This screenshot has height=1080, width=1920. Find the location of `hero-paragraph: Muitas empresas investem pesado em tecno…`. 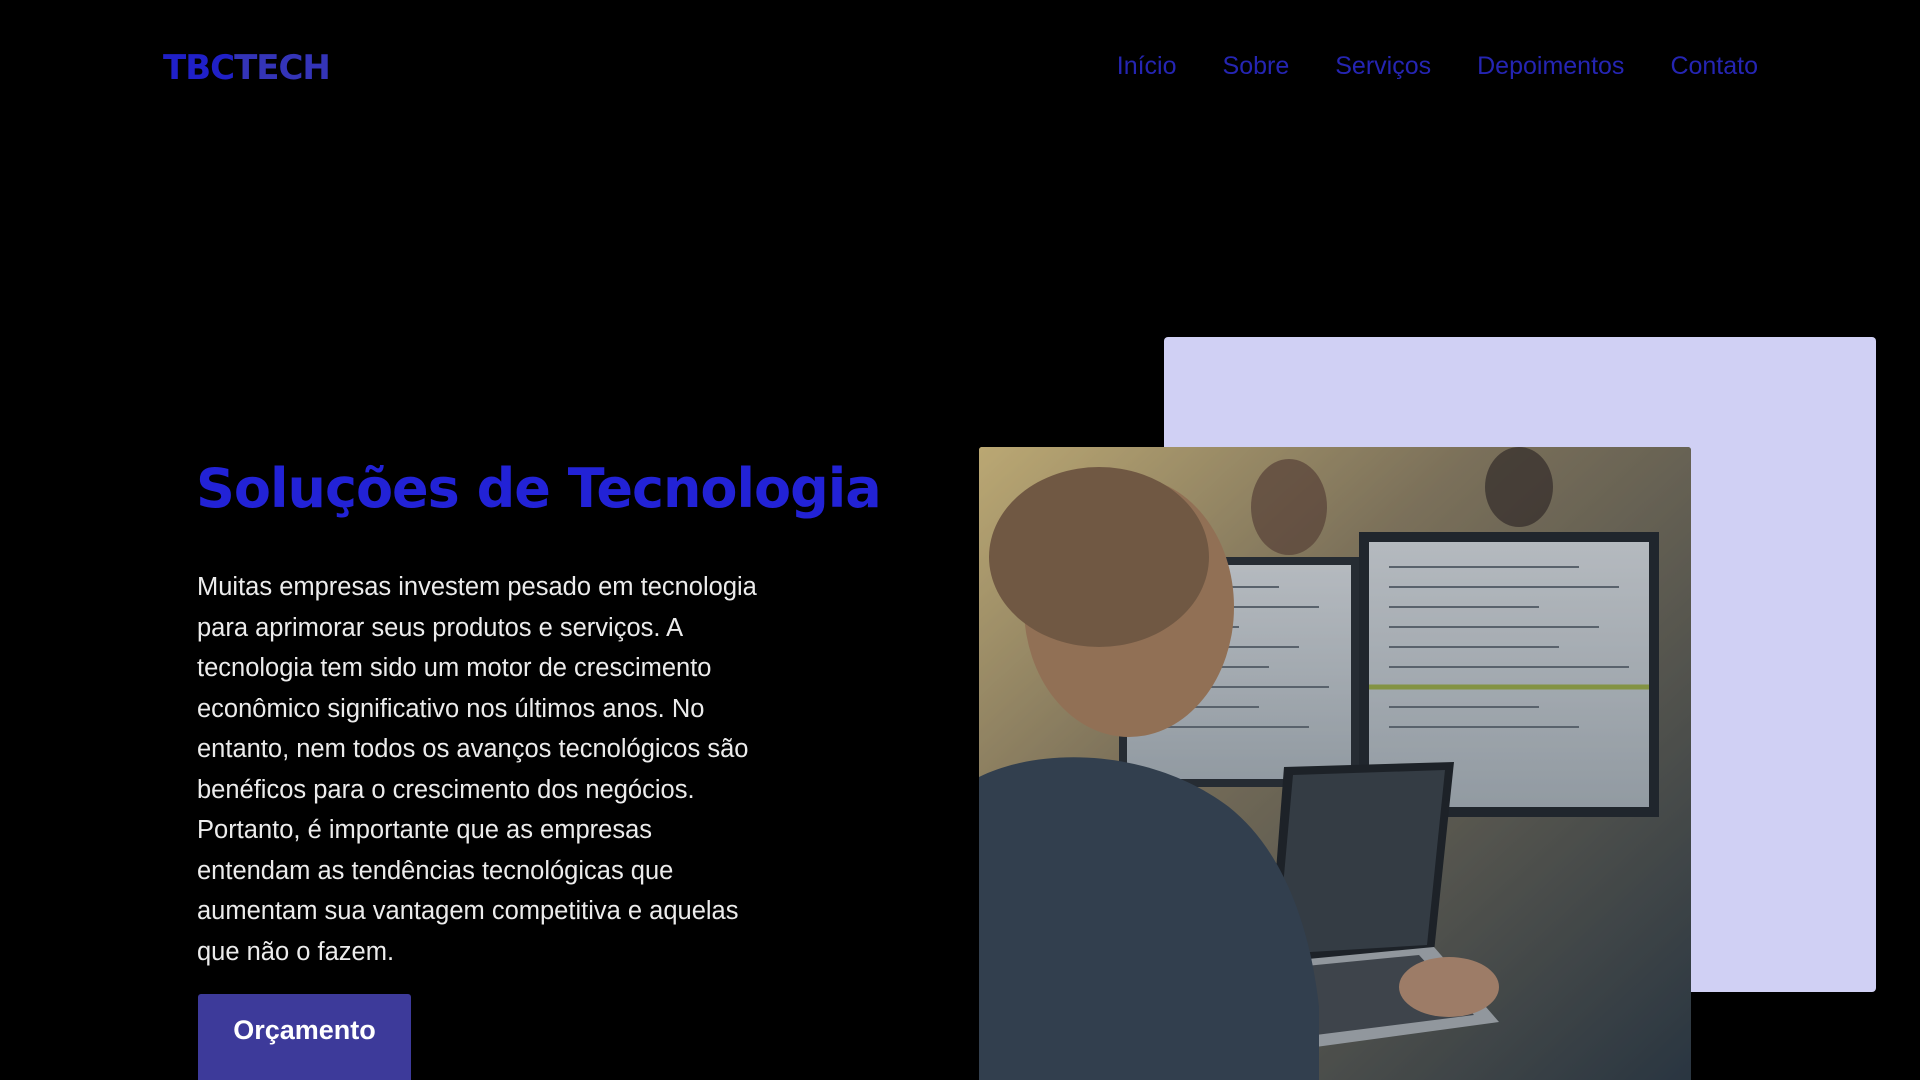

hero-paragraph: Muitas empresas investem pesado em tecno… is located at coordinates (477, 769).